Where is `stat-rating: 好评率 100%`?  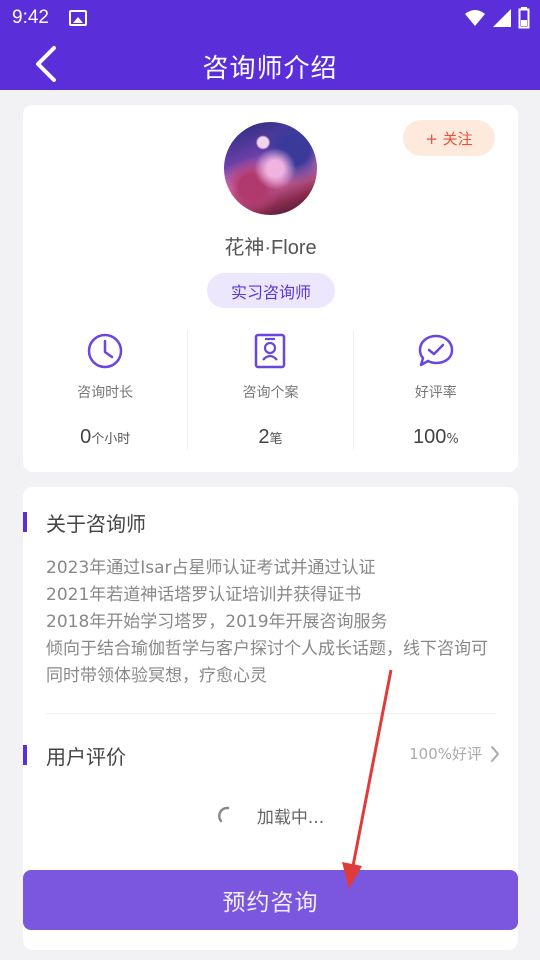
stat-rating: 好评率 100% is located at coordinates (435, 390).